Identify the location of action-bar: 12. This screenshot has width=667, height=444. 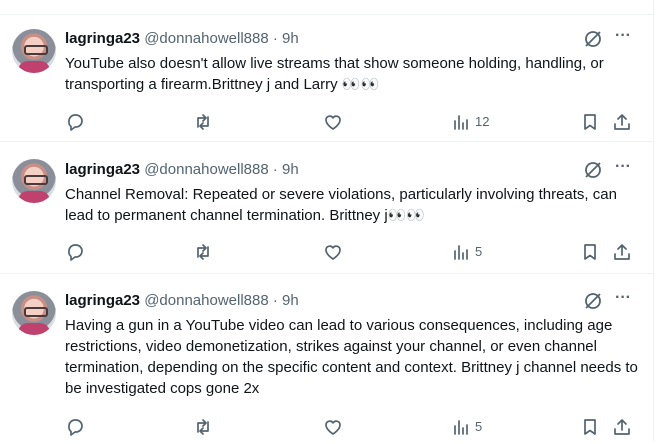
(352, 122).